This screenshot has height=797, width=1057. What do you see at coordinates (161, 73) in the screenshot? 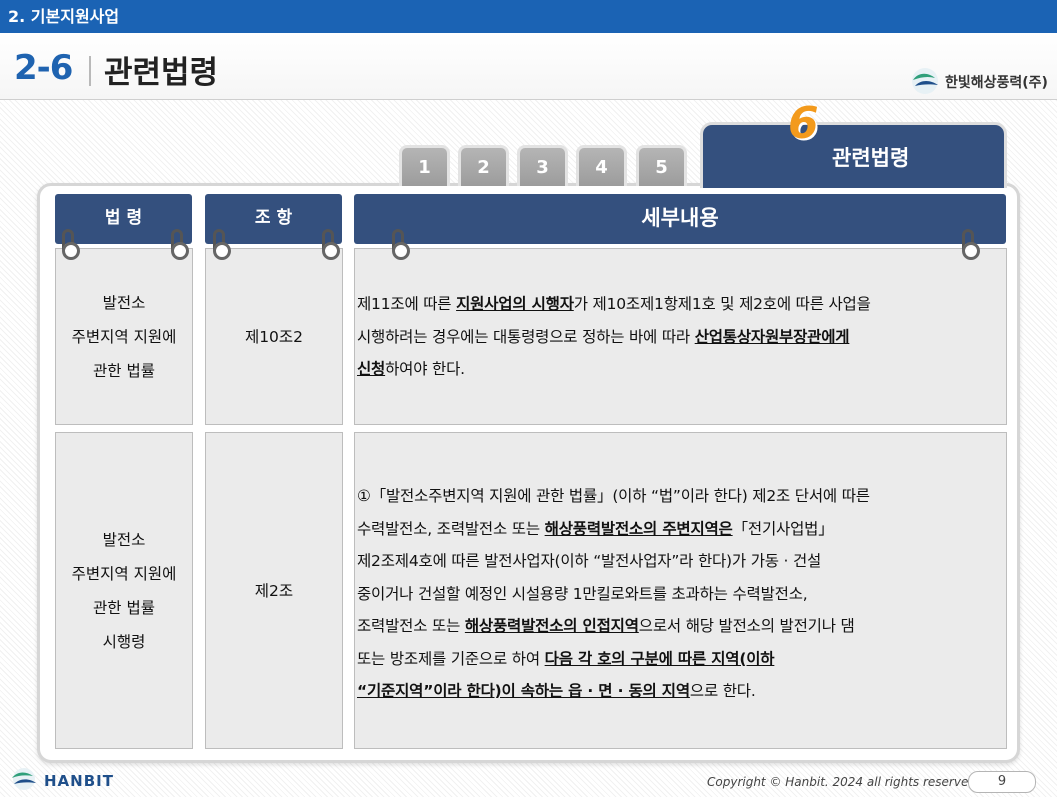
I see `section-title: 관련법령` at bounding box center [161, 73].